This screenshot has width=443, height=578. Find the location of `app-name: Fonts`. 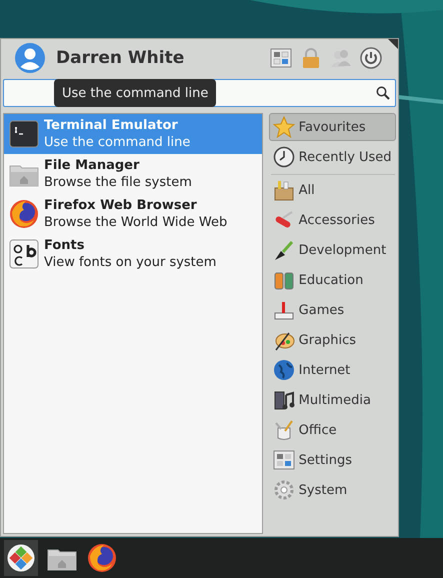

app-name: Fonts is located at coordinates (65, 245).